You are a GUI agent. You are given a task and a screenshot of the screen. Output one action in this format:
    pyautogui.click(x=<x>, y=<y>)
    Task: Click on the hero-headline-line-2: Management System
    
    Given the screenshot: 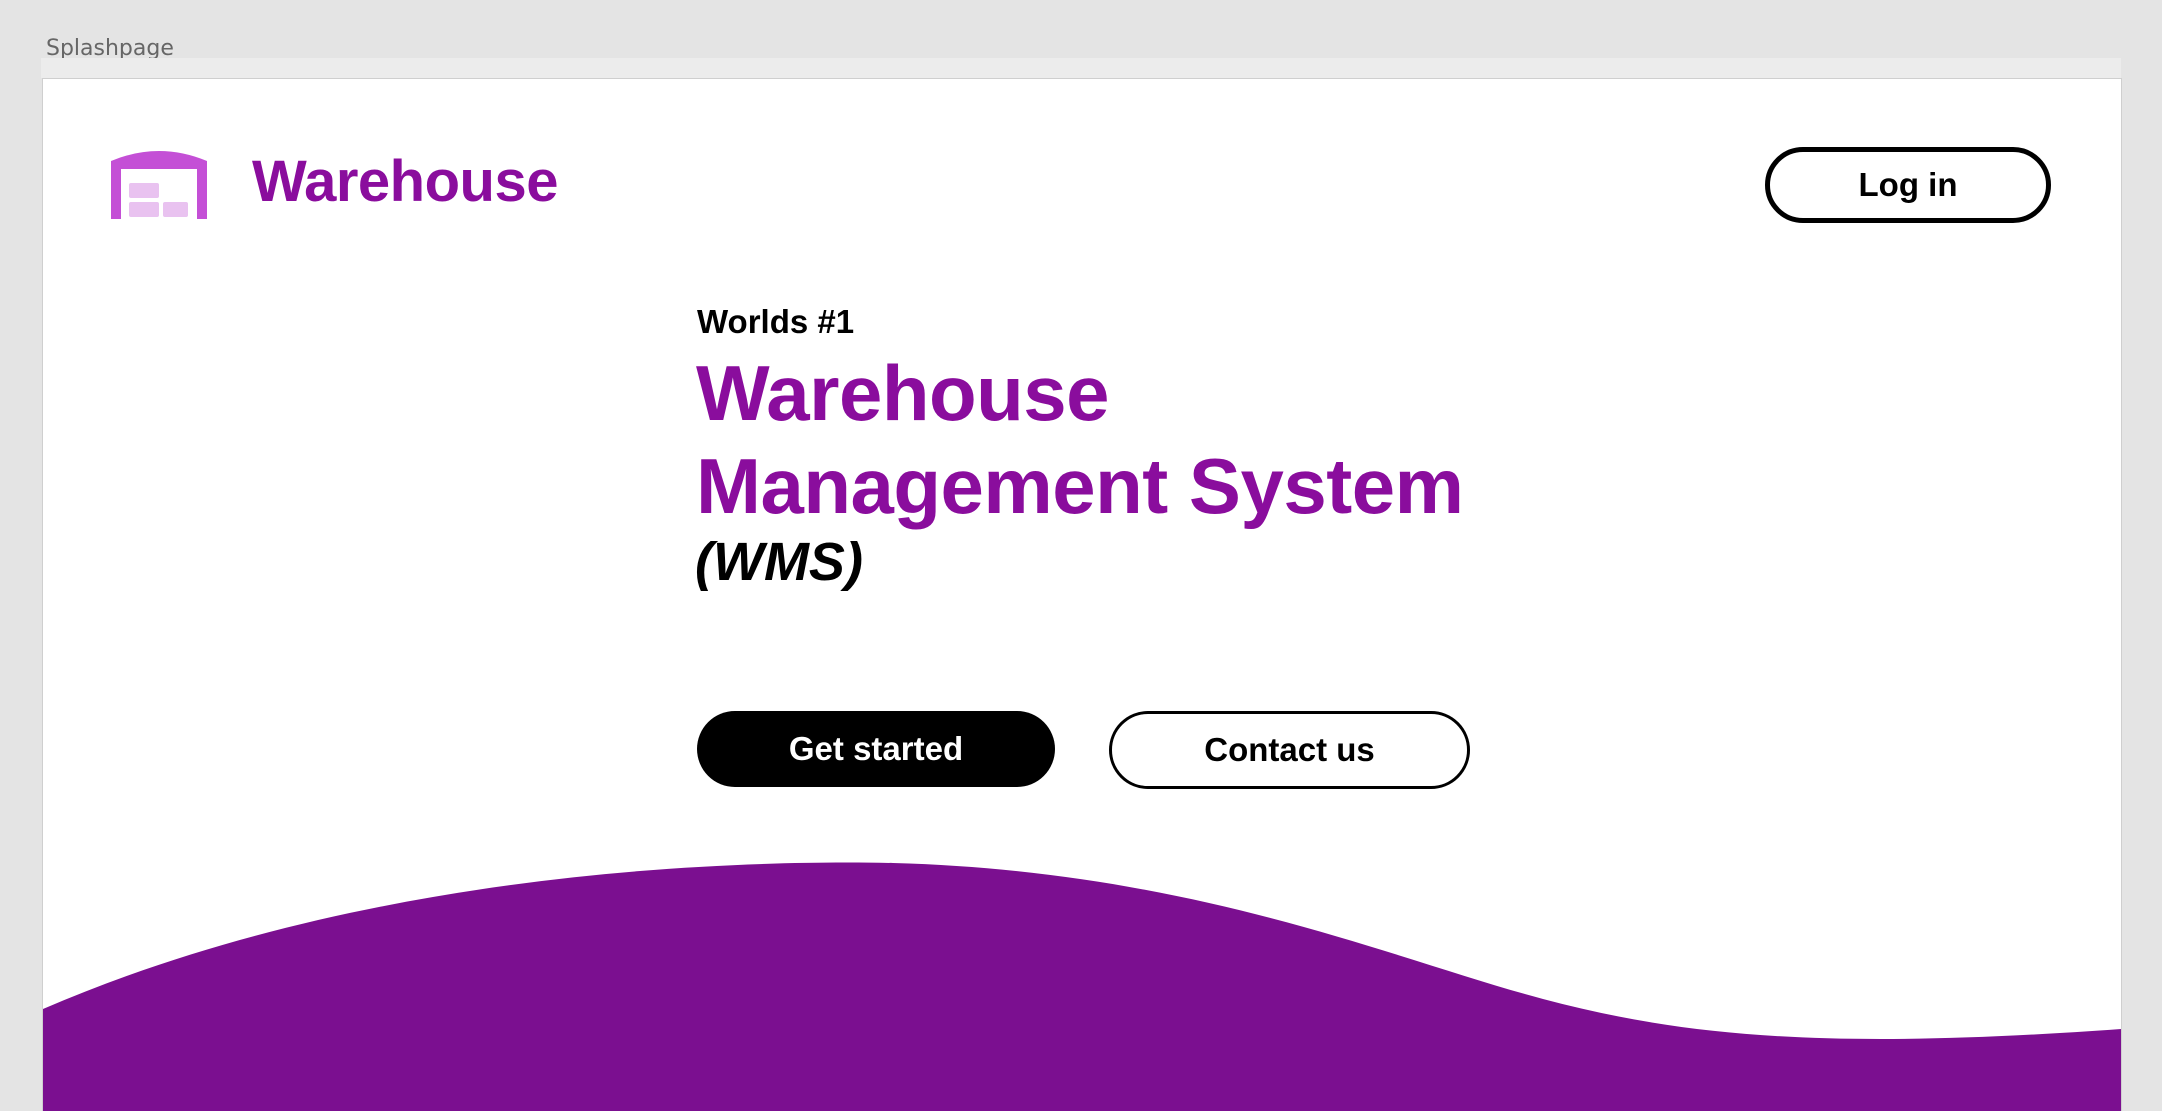 What is the action you would take?
    pyautogui.click(x=1080, y=486)
    